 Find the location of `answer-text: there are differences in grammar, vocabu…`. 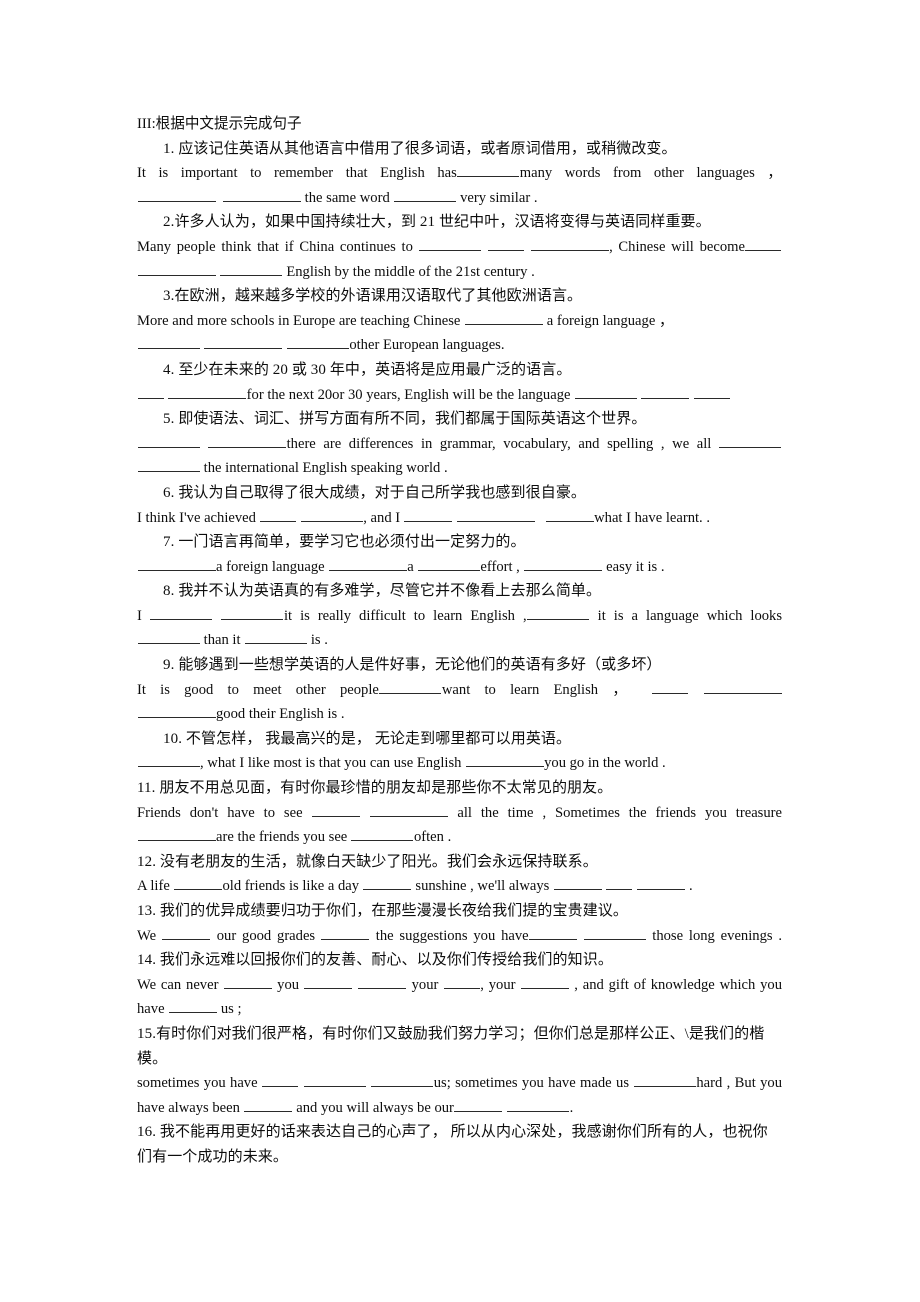

answer-text: there are differences in grammar, vocabu… is located at coordinates (499, 443).